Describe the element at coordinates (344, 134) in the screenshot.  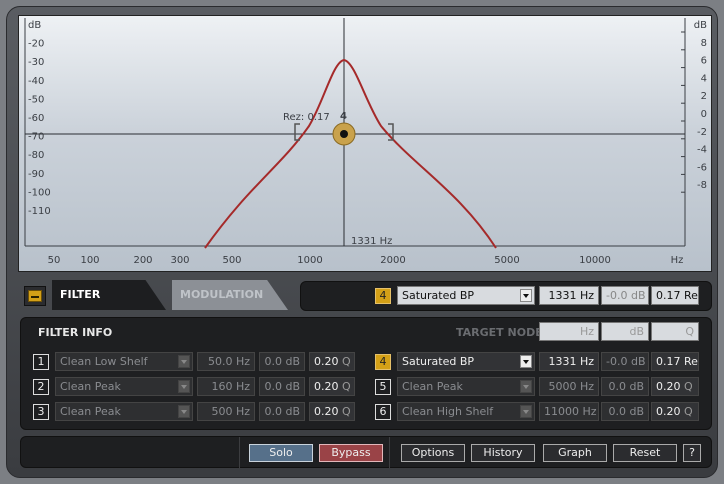
I see `filter-node-center` at that location.